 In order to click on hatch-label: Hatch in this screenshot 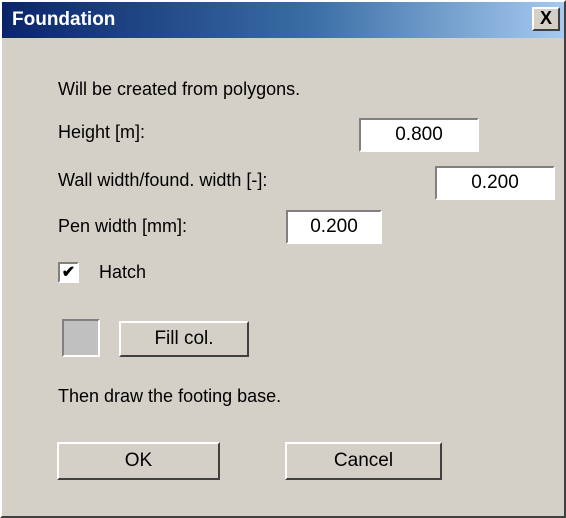, I will do `click(122, 272)`.